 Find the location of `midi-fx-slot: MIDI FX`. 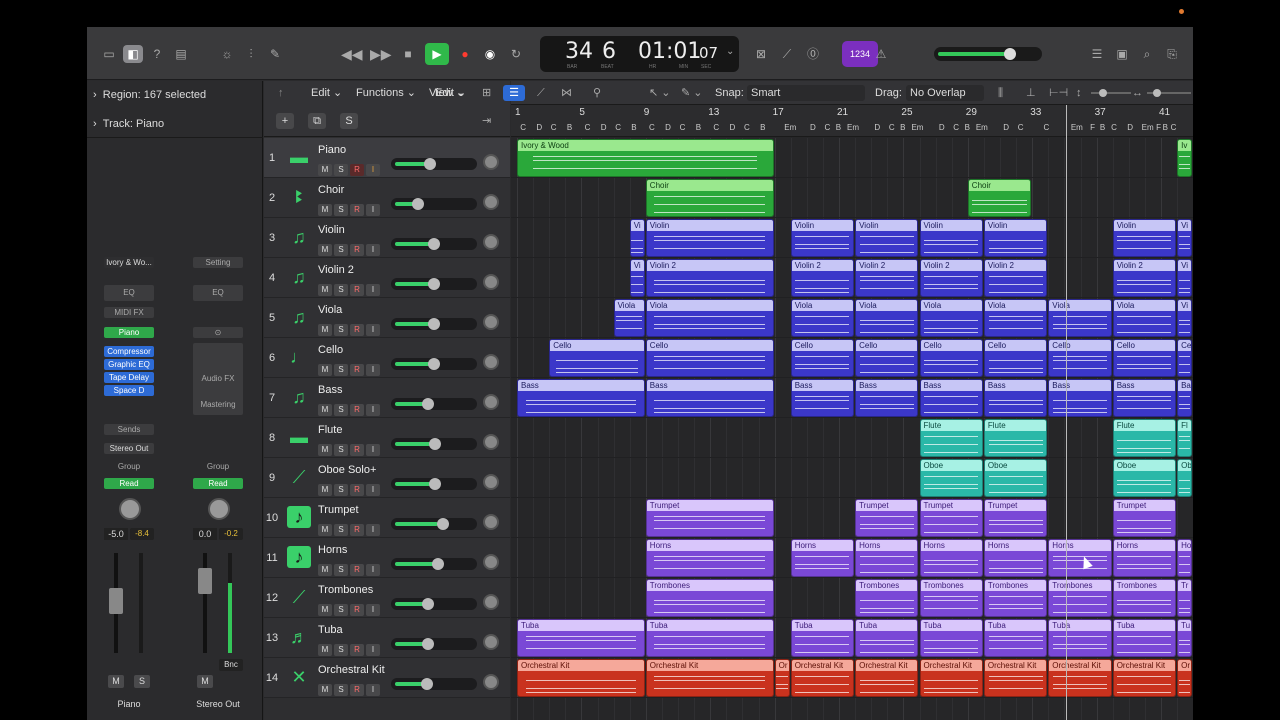

midi-fx-slot: MIDI FX is located at coordinates (129, 312).